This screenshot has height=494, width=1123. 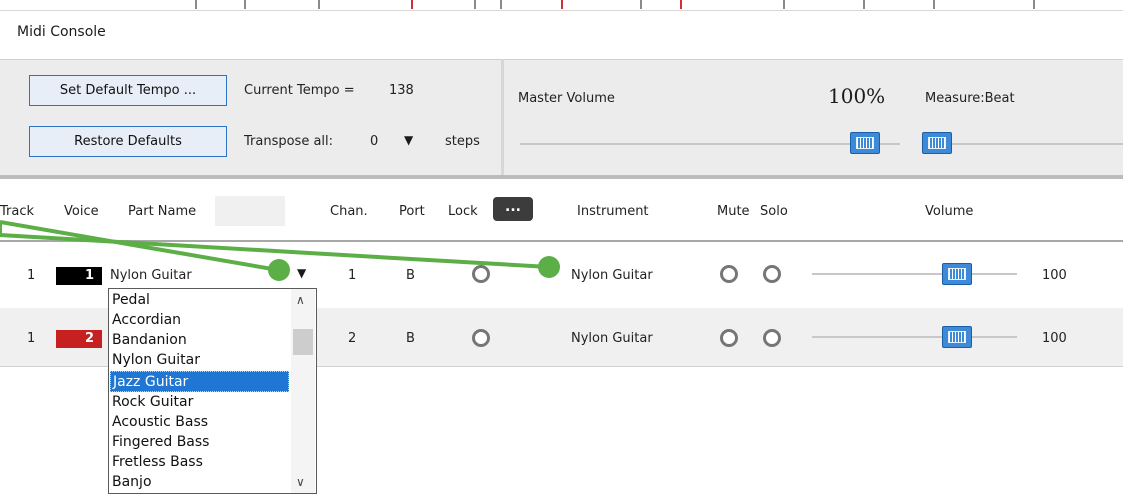 What do you see at coordinates (139, 246) in the screenshot?
I see `annotation-line` at bounding box center [139, 246].